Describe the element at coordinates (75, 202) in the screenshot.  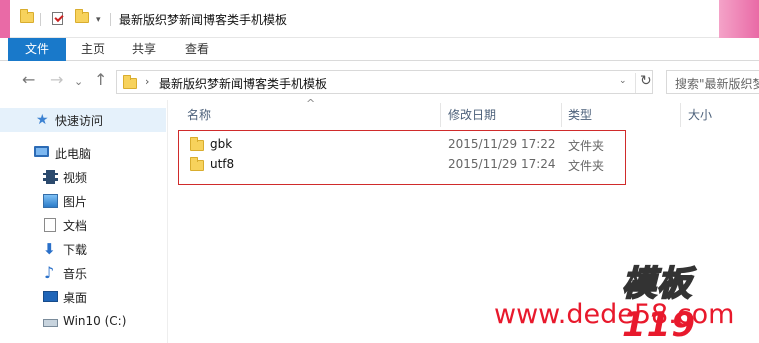
I see `sidebar-item-label: 图片` at that location.